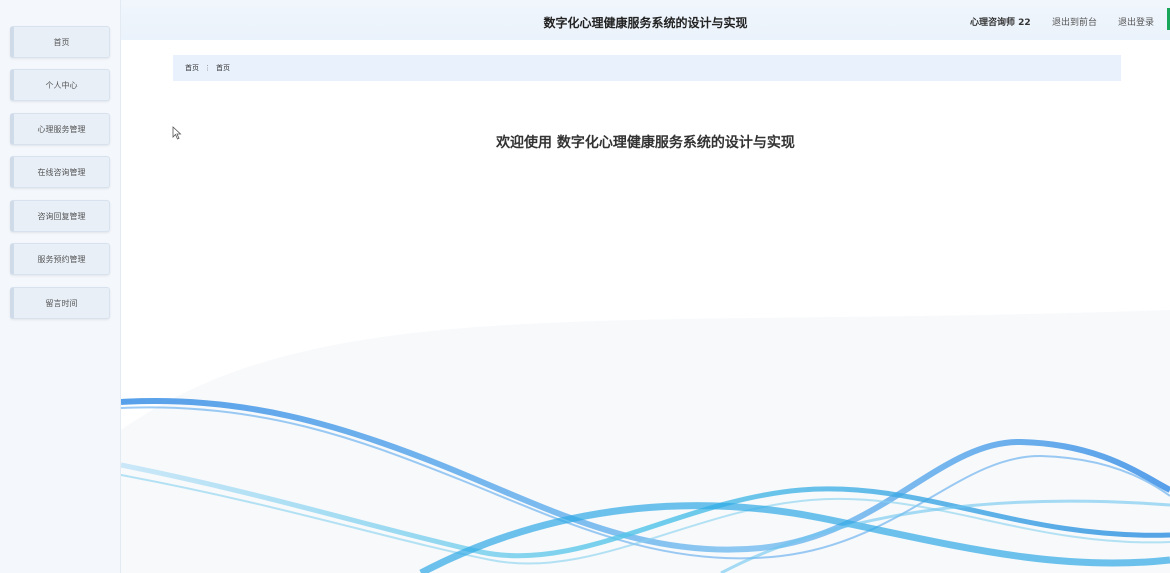 This screenshot has width=1170, height=573. What do you see at coordinates (223, 68) in the screenshot?
I see `breadcrumb-current: 首页` at bounding box center [223, 68].